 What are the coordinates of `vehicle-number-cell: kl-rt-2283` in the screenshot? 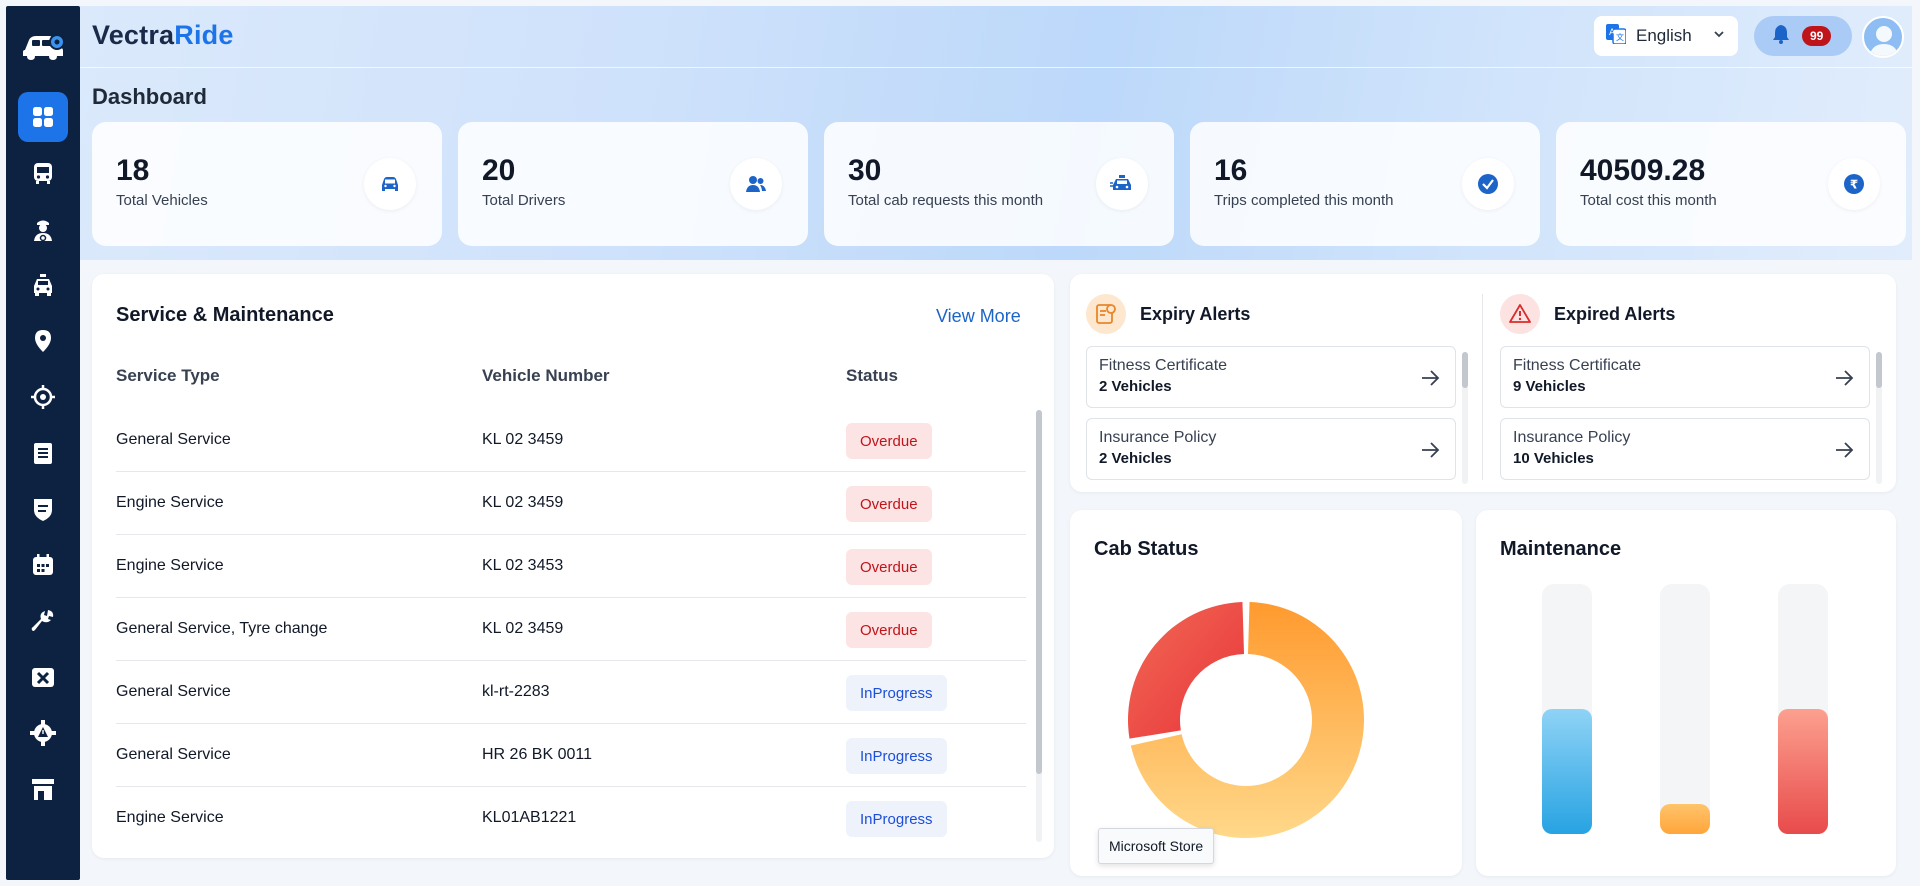 It's located at (516, 691).